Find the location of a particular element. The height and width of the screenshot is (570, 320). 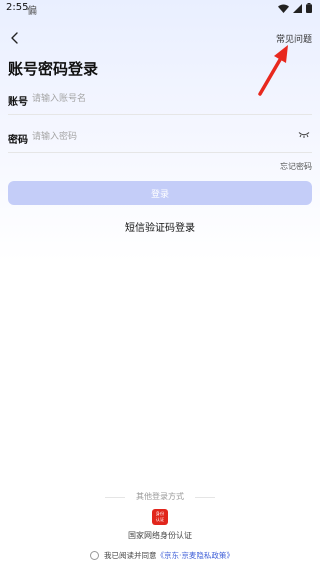

battery-icon is located at coordinates (309, 8).